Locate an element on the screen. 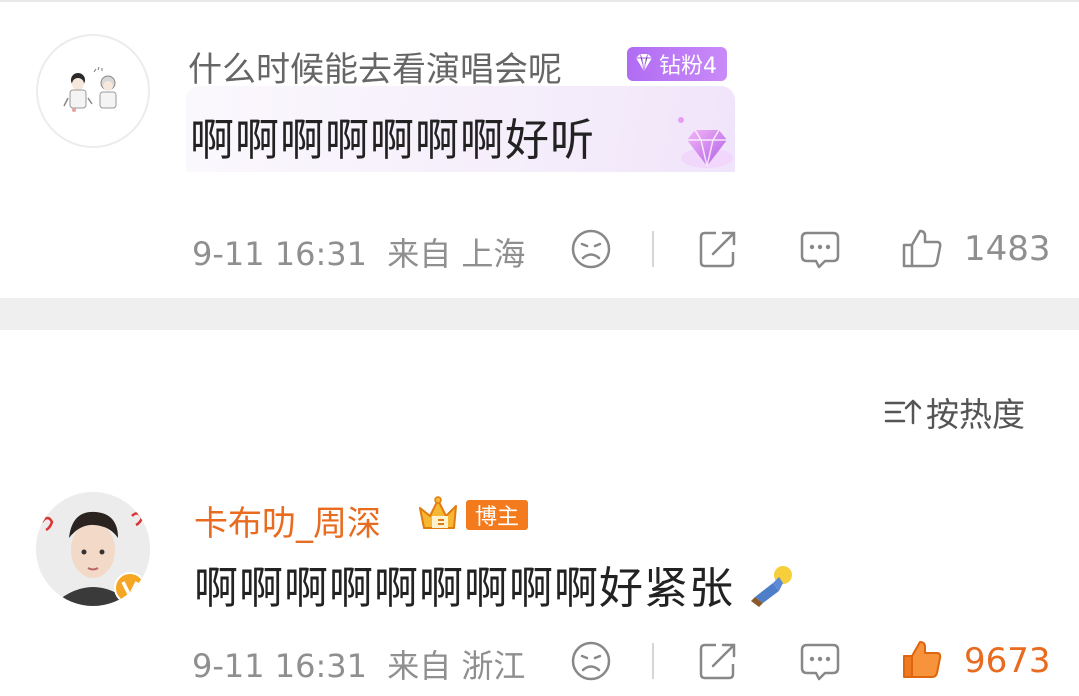  comment-text: 啊啊啊啊啊啊啊好听 is located at coordinates (392, 140).